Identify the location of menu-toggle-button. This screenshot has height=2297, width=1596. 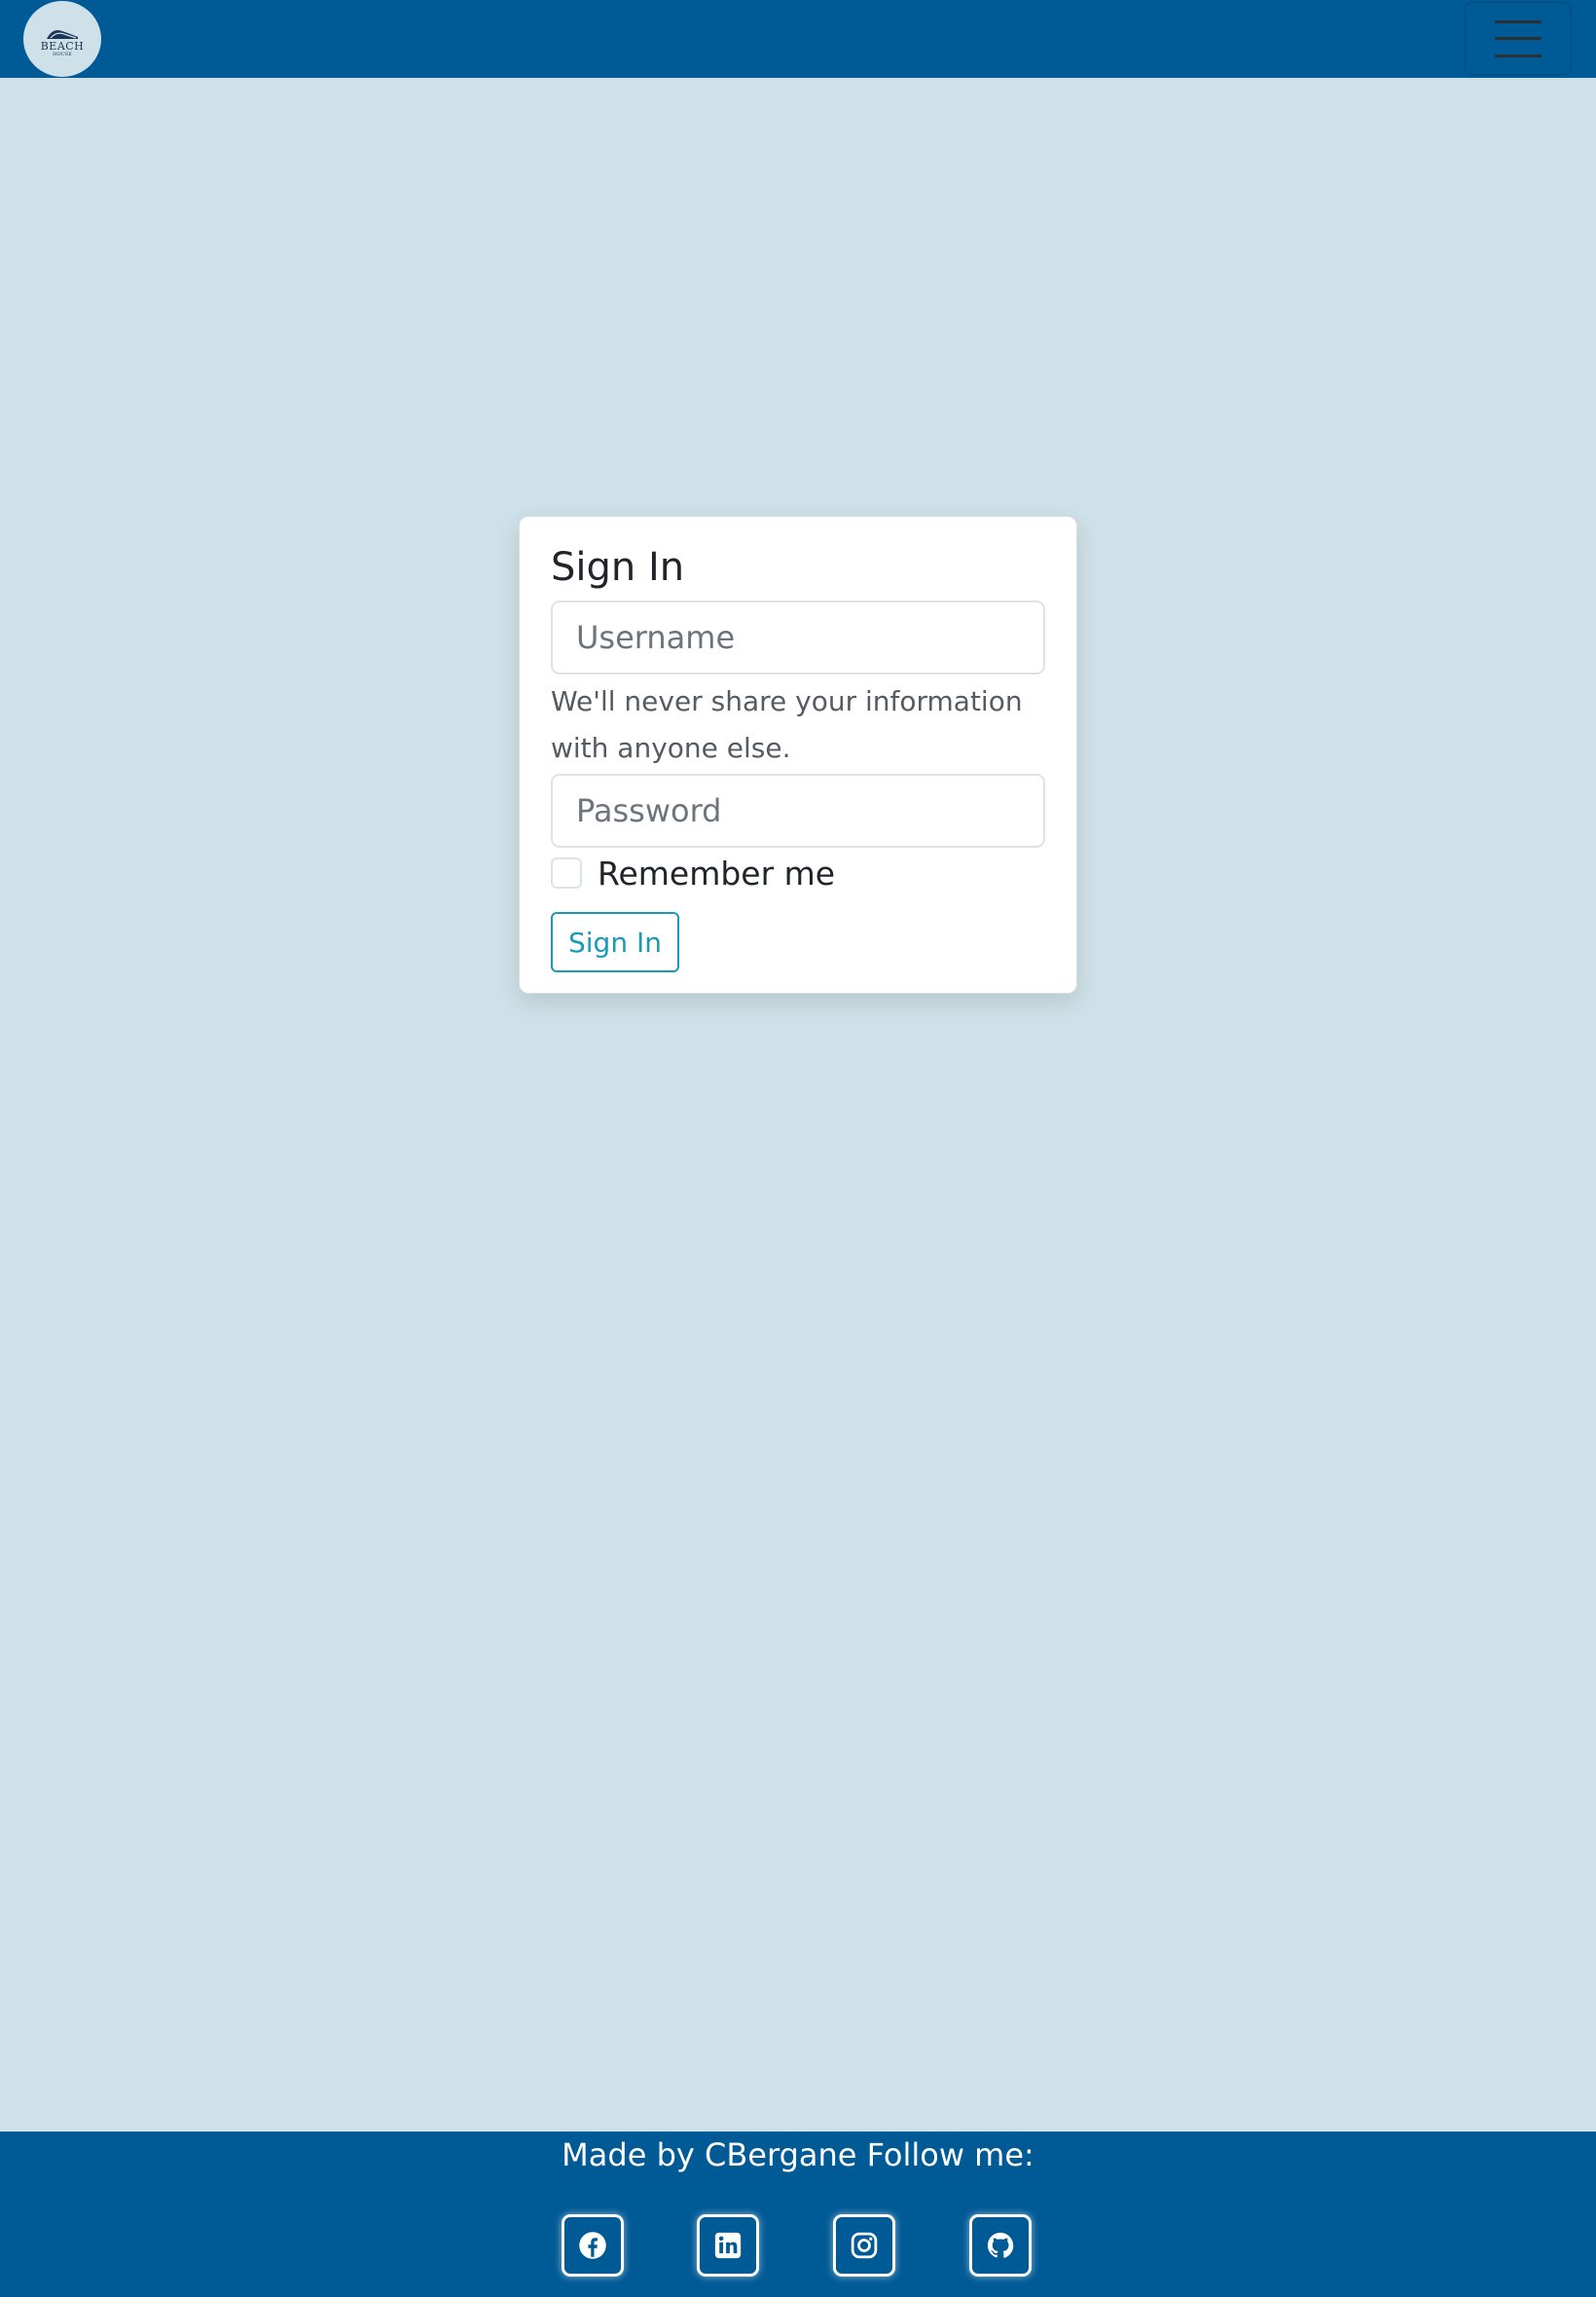
(1519, 38).